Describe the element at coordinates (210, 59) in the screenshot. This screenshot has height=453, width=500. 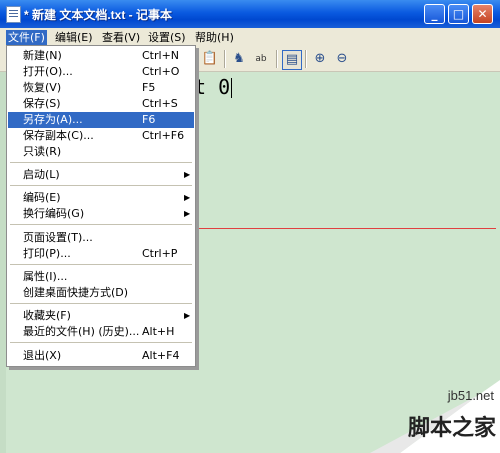
I see `paste-icon: 📋` at that location.